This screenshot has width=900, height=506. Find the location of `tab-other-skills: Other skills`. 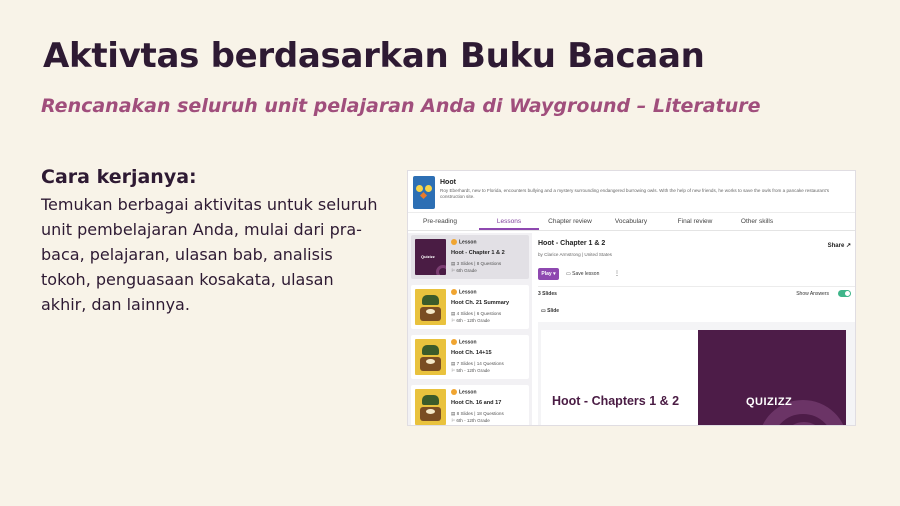

tab-other-skills: Other skills is located at coordinates (757, 221).